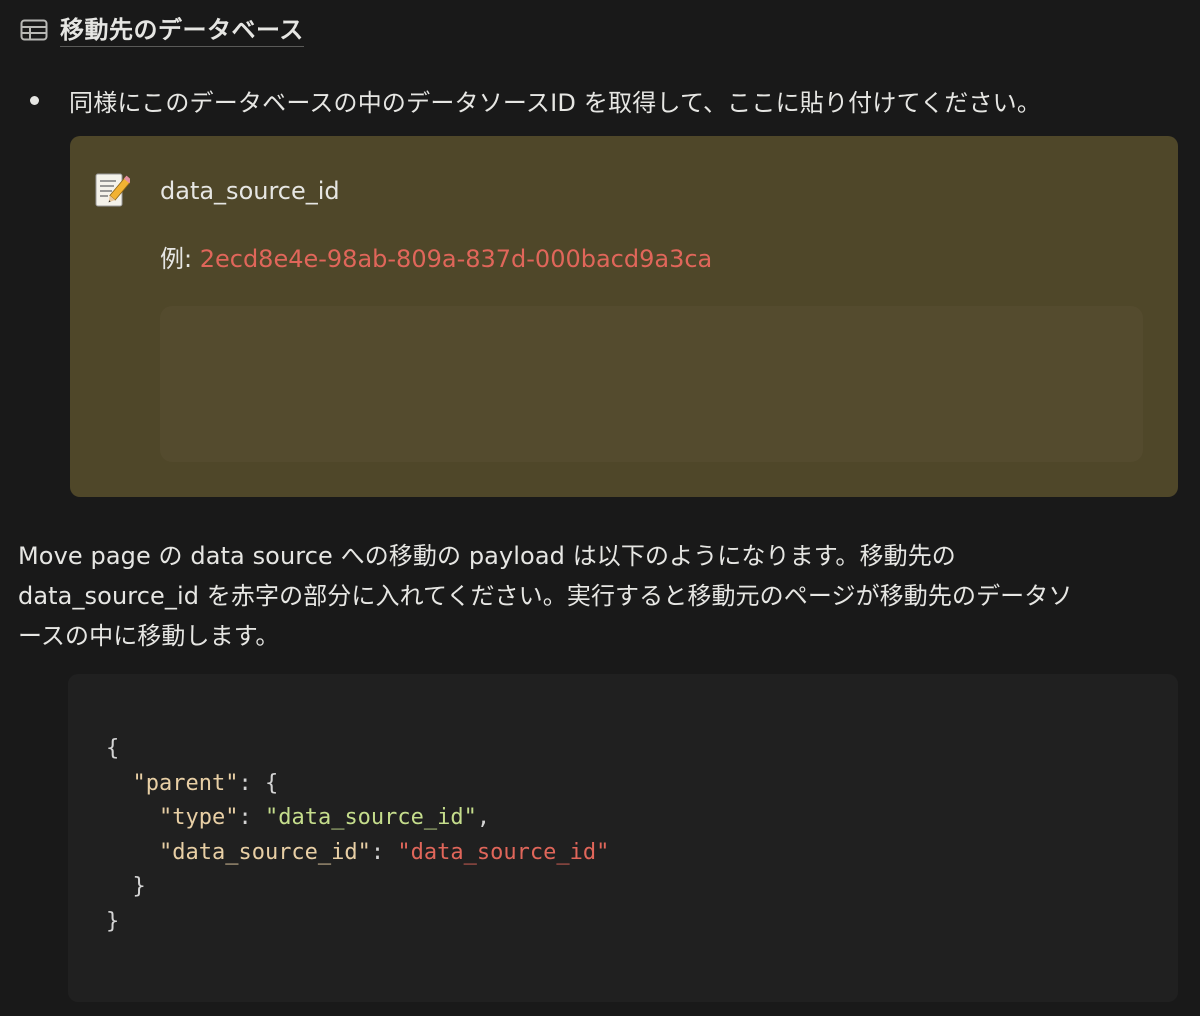  What do you see at coordinates (456, 259) in the screenshot?
I see `example-value: 2ecd8e4e-98ab-809a-837d-000bacd9a3ca` at bounding box center [456, 259].